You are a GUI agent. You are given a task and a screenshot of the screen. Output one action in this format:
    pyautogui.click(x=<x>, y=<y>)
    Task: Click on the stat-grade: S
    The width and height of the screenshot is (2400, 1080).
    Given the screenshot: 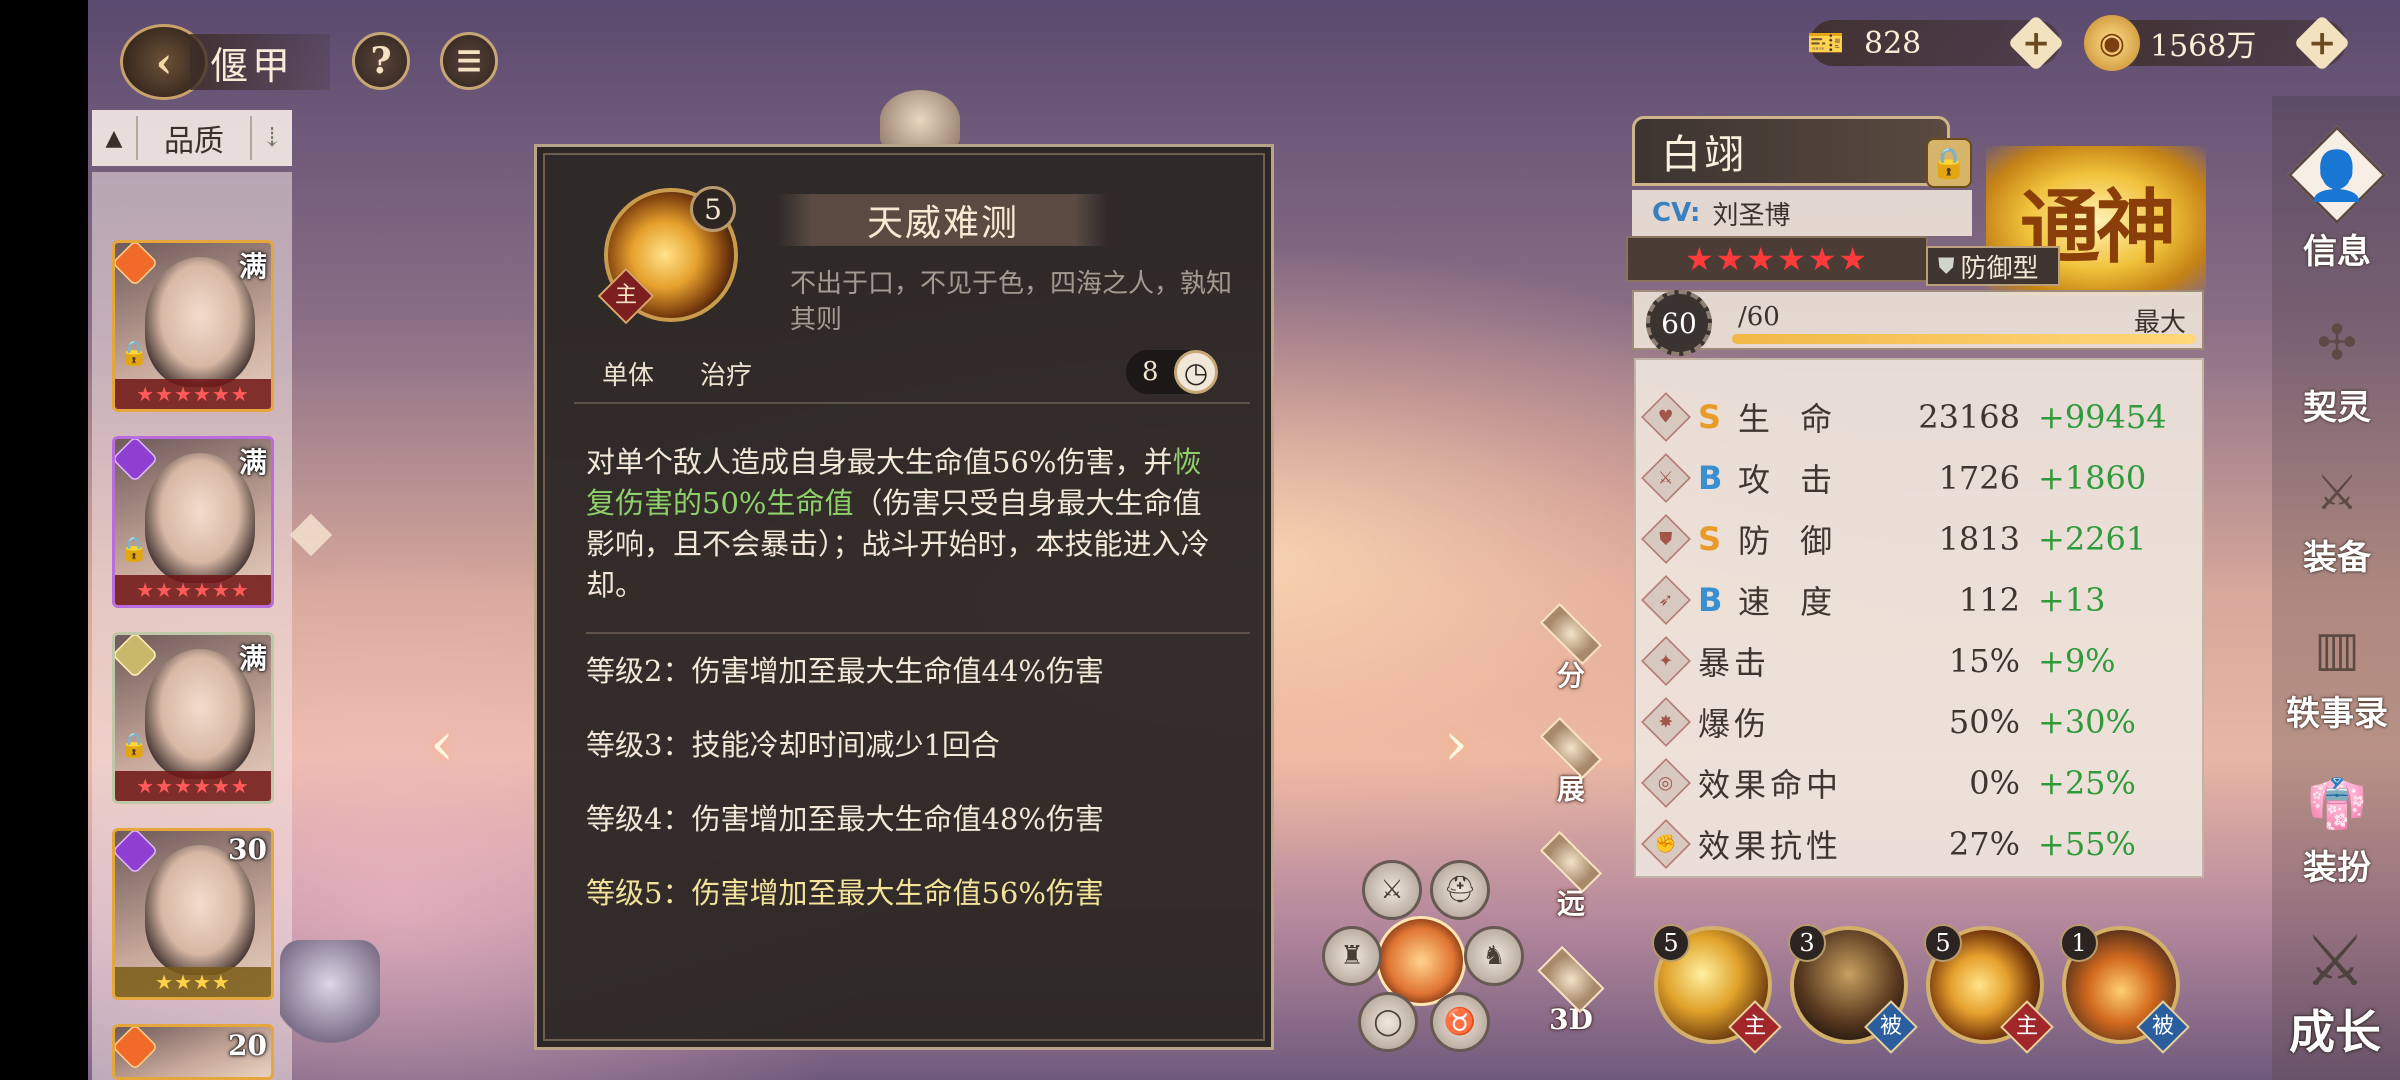 What is the action you would take?
    pyautogui.click(x=1710, y=417)
    